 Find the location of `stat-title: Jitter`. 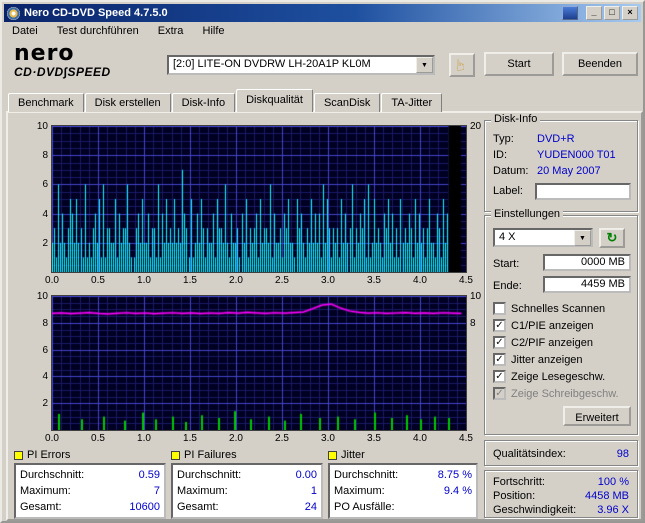

stat-title: Jitter is located at coordinates (353, 455).